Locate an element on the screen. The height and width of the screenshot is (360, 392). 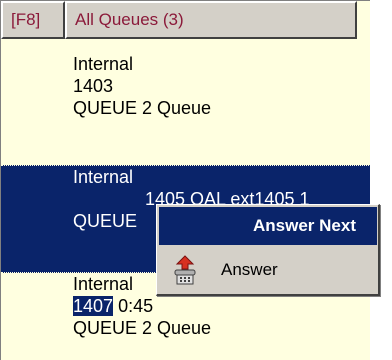
answer-label: Answer is located at coordinates (249, 269).